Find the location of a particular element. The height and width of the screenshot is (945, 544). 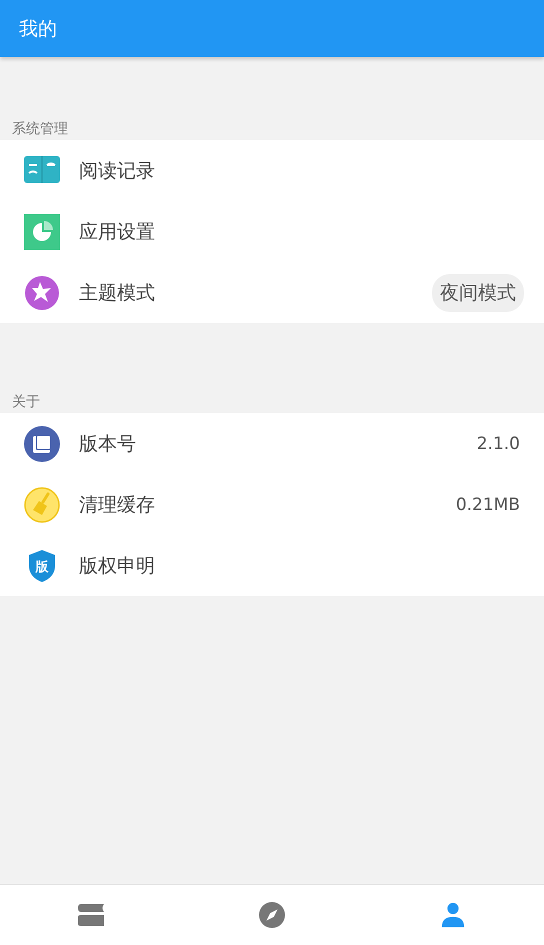

section-title: 系统管理 is located at coordinates (40, 129).